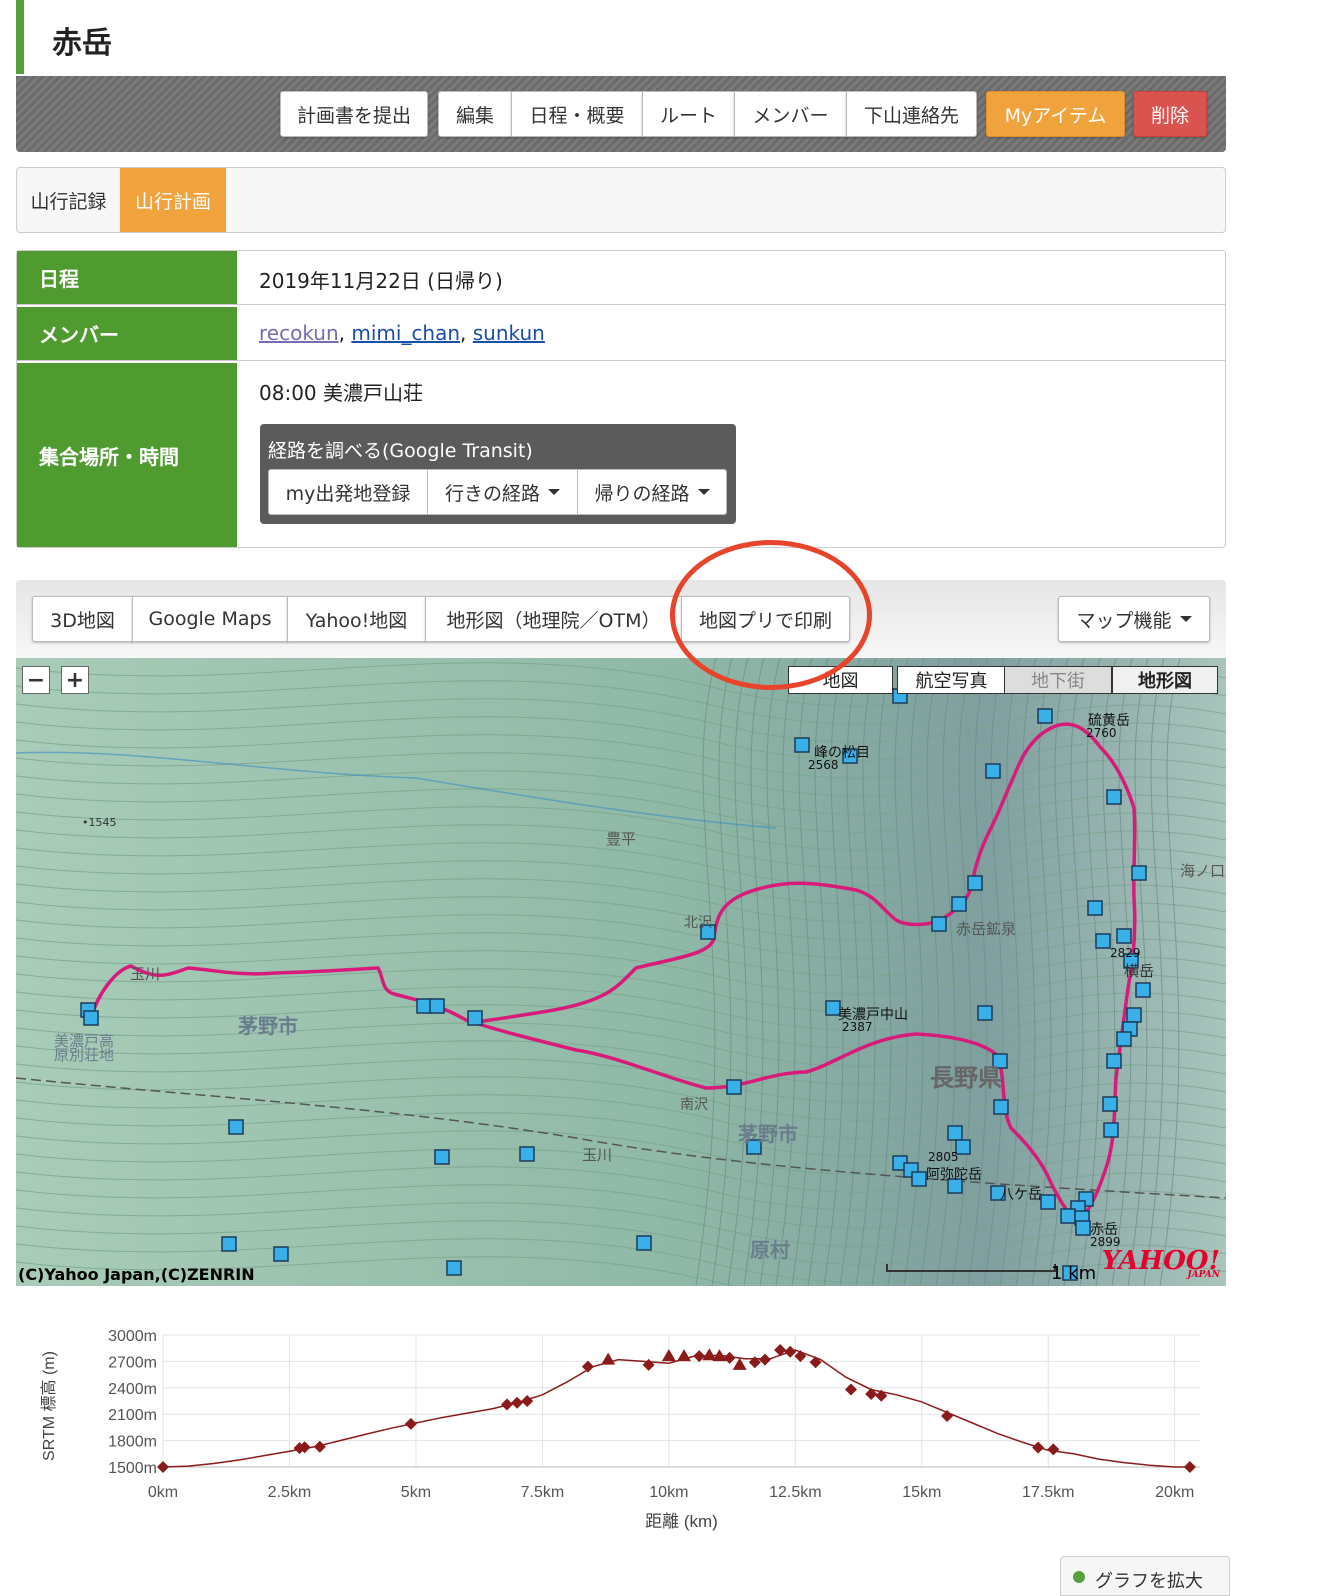 The image size is (1330, 1596). I want to click on schedule-button: 日程・概要, so click(577, 114).